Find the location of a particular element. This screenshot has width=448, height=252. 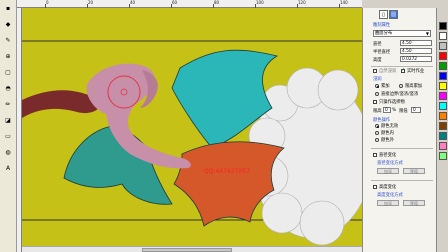

direct-radio is located at coordinates (377, 94).